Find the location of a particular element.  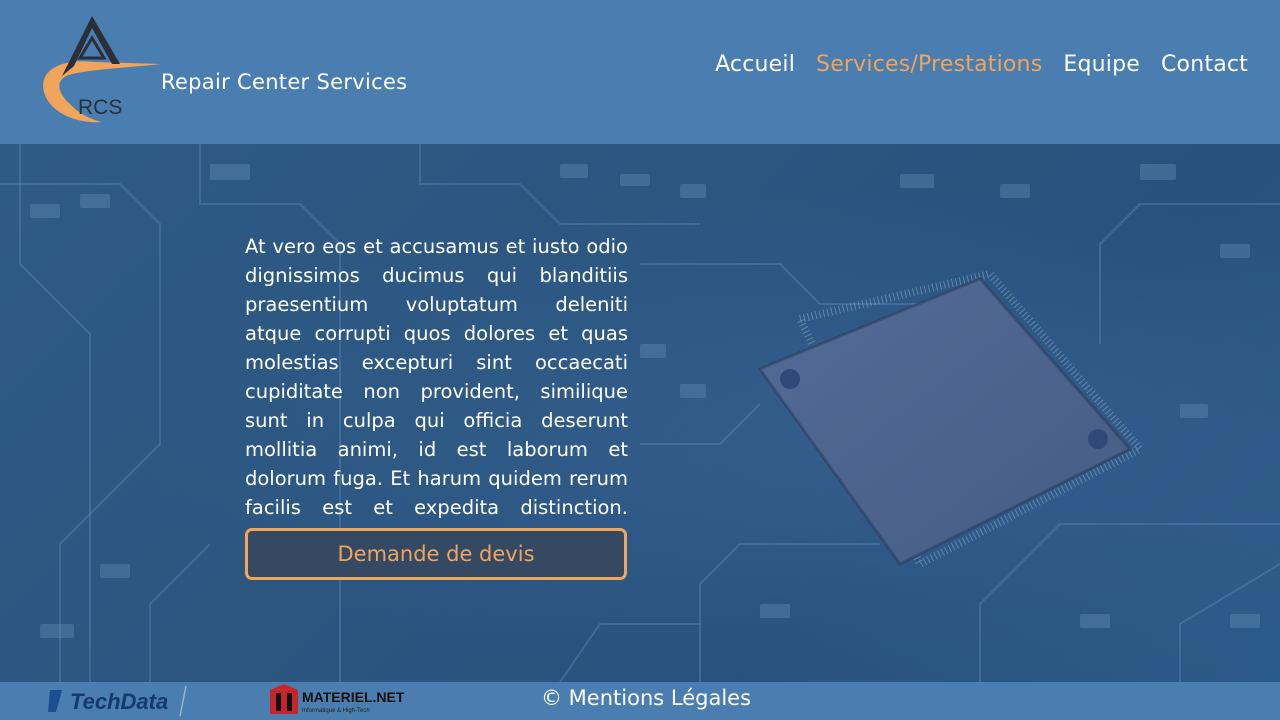

materiel-net-logo: MATERIEL.NET Informatique & High-Tech is located at coordinates (343, 700).